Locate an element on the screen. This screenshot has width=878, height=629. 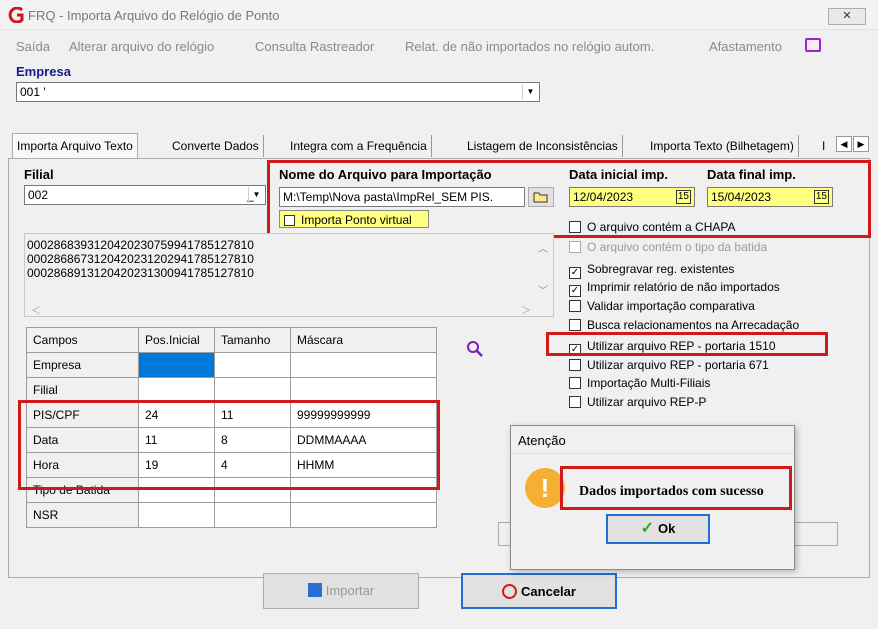
option-rep-p: Utilizar arquivo REP-P is located at coordinates (637, 402).